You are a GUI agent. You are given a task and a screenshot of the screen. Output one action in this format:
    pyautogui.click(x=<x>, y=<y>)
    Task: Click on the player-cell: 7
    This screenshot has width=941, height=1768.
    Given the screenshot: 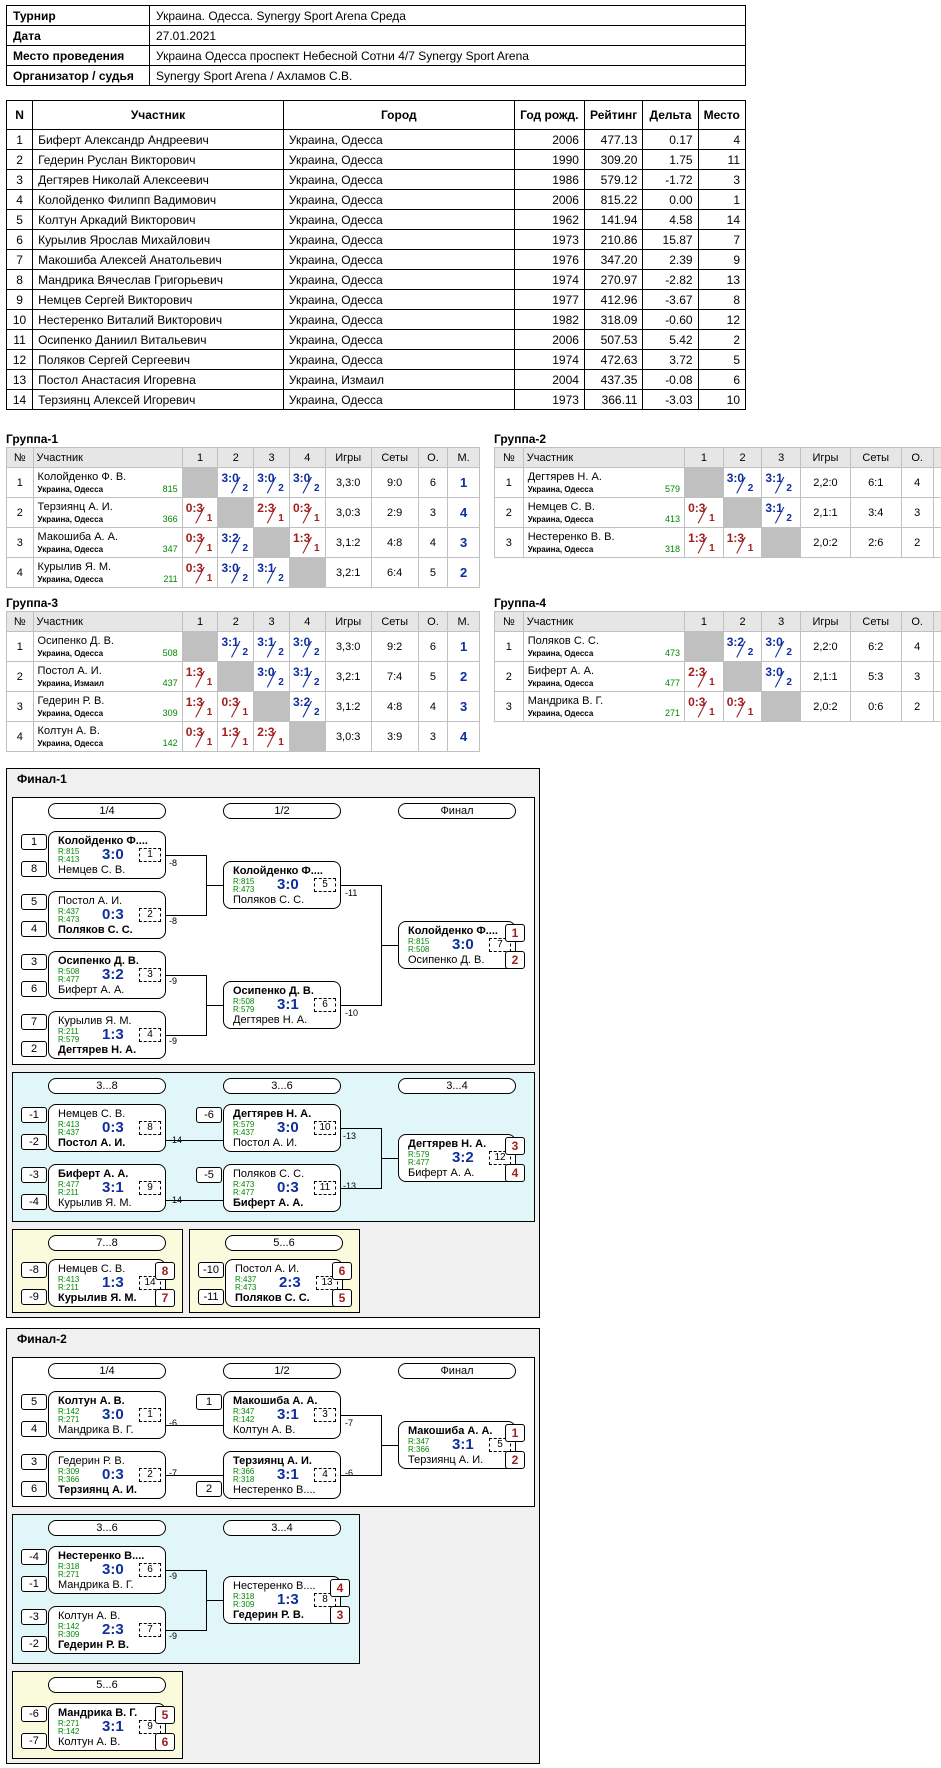 What is the action you would take?
    pyautogui.click(x=19, y=259)
    